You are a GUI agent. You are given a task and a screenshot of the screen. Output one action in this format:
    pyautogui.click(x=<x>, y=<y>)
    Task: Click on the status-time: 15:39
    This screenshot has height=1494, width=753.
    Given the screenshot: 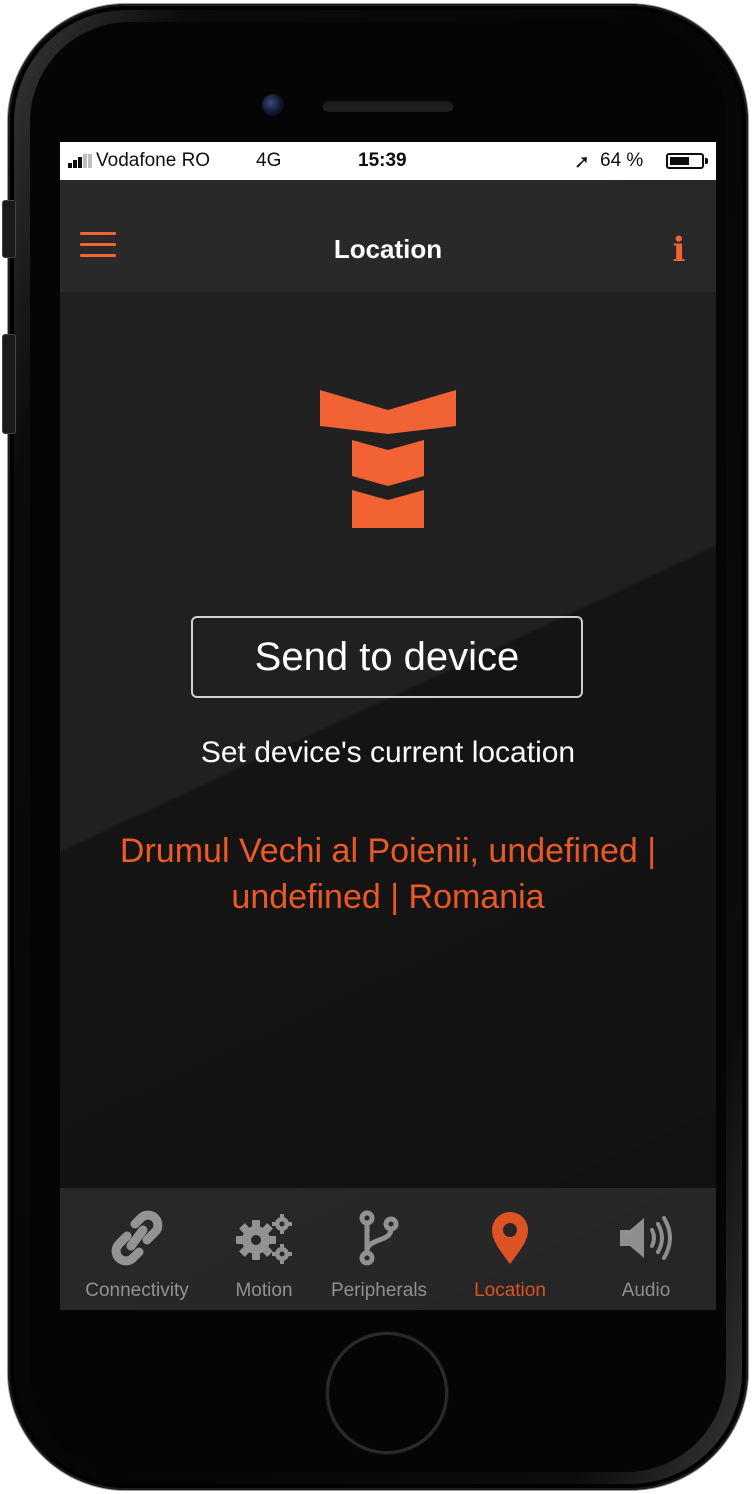 What is the action you would take?
    pyautogui.click(x=382, y=160)
    